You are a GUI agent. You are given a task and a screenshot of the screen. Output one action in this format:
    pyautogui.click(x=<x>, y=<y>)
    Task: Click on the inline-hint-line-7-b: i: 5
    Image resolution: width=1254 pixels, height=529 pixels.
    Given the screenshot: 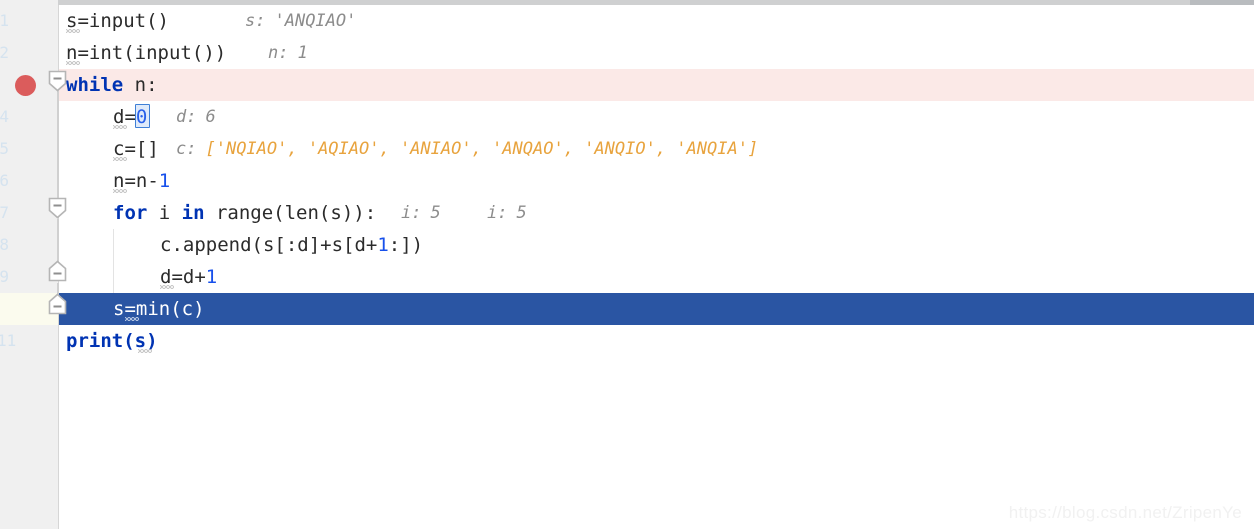 What is the action you would take?
    pyautogui.click(x=507, y=213)
    